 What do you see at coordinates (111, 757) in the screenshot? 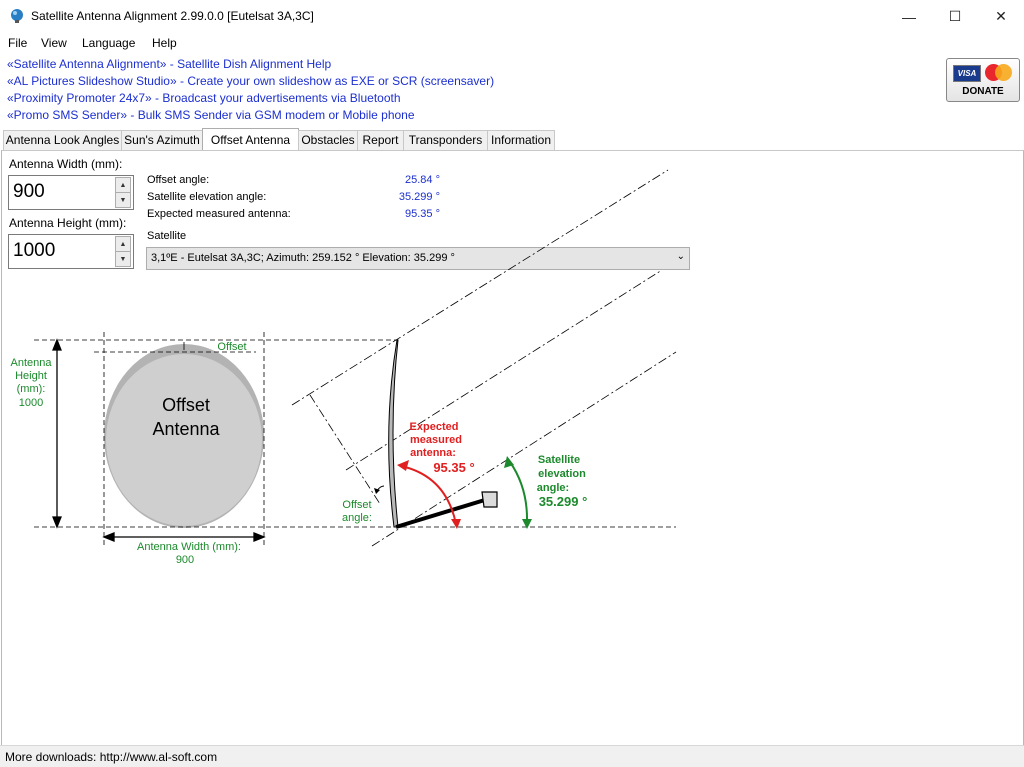
I see `status-text: More downloads: http://www.al-soft.com` at bounding box center [111, 757].